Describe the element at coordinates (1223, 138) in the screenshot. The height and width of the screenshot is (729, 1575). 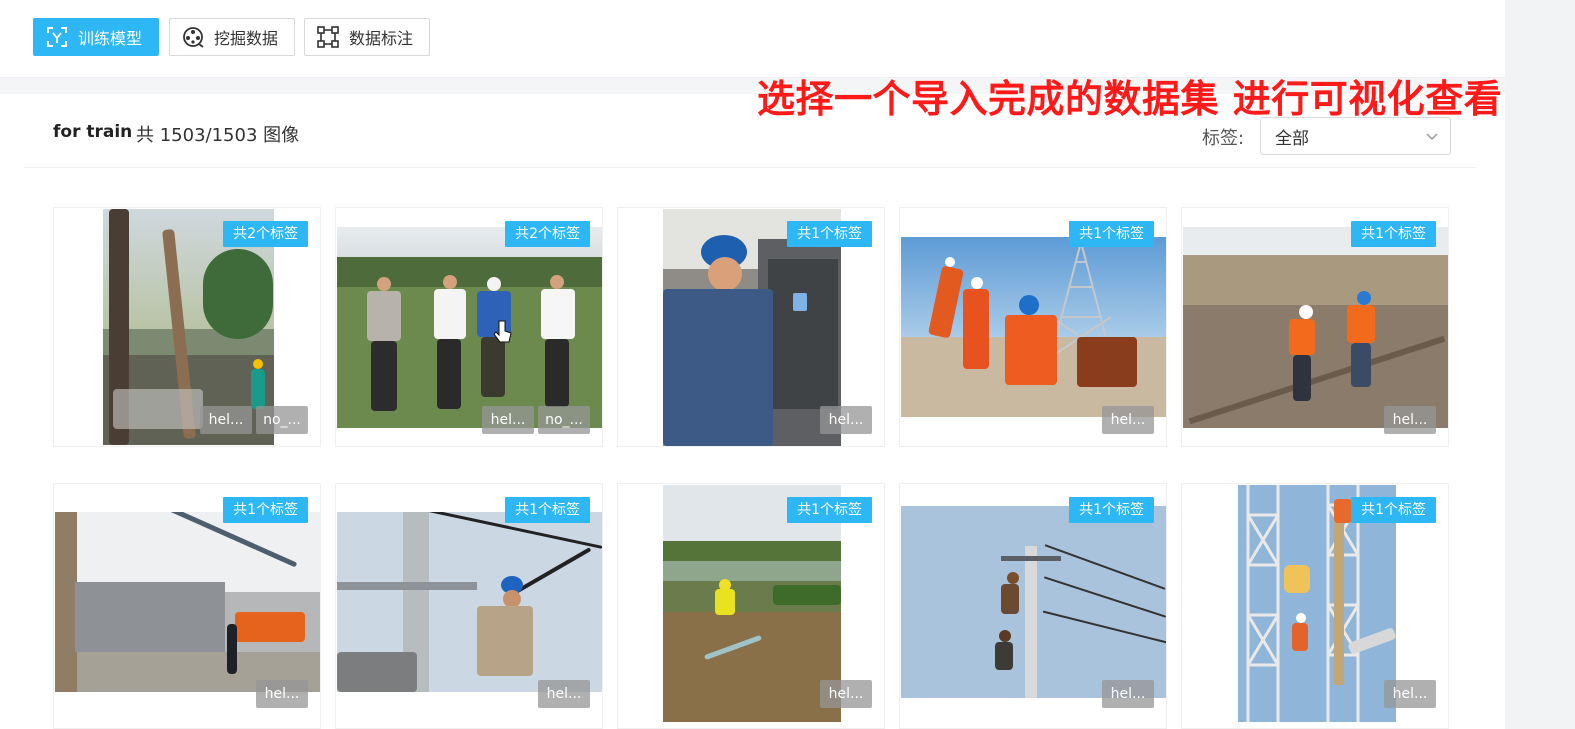
I see `tag-filter-label: 标签:` at that location.